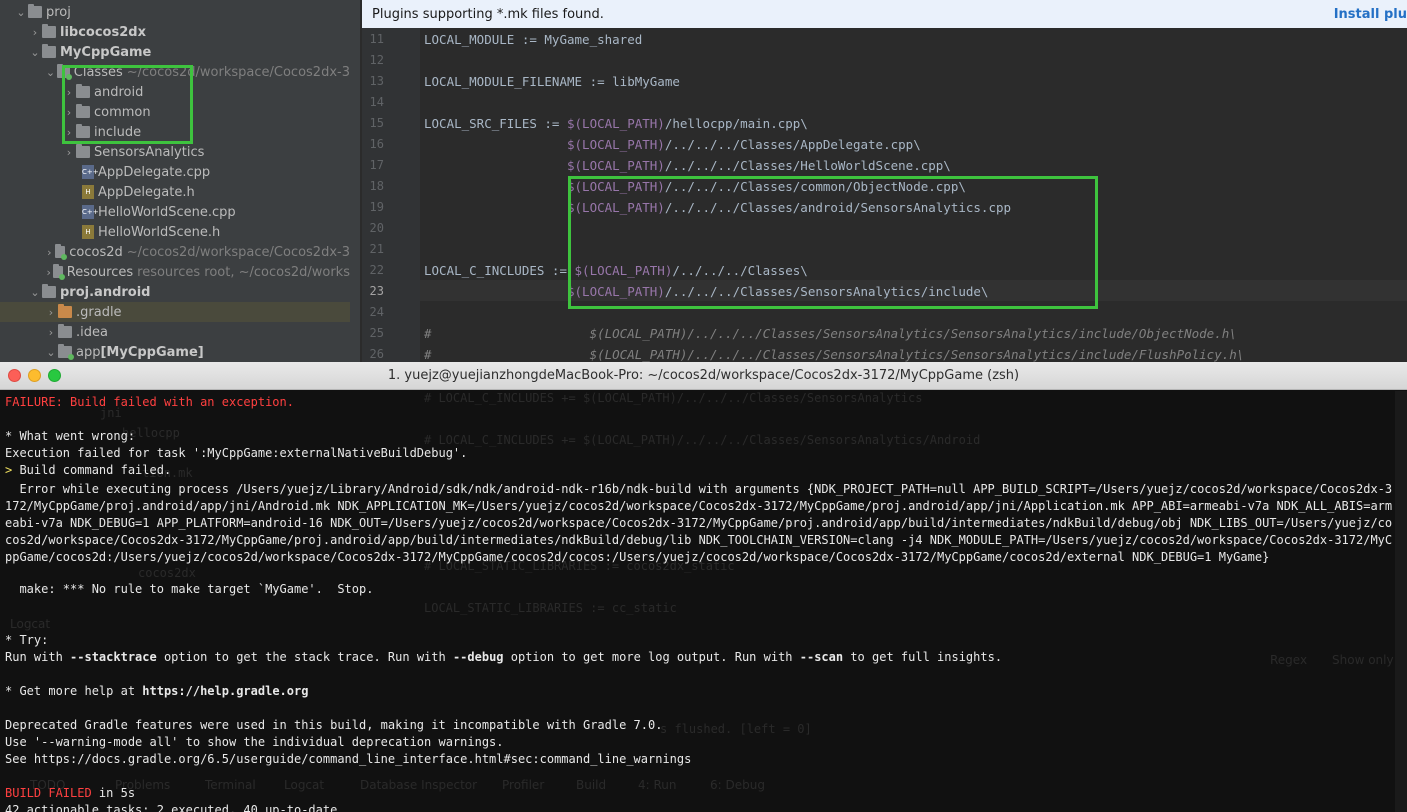 Image resolution: width=1407 pixels, height=812 pixels. Describe the element at coordinates (821, 657) in the screenshot. I see `scan-flag: --scan` at that location.